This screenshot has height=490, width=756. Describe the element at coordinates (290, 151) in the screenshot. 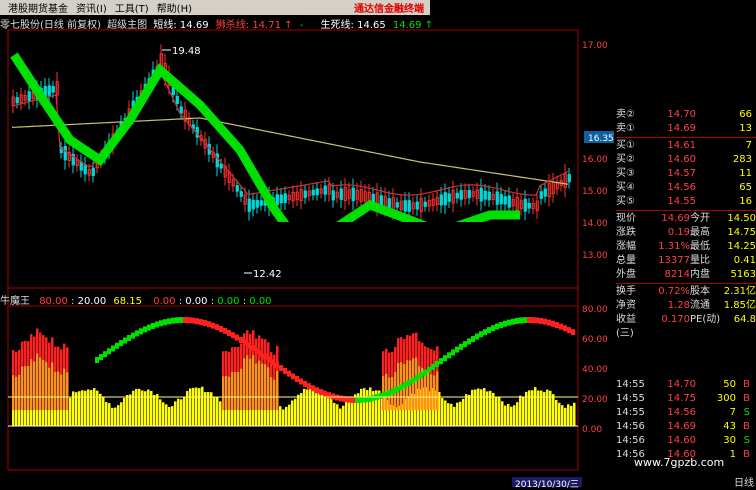

I see `ma-long-line` at that location.